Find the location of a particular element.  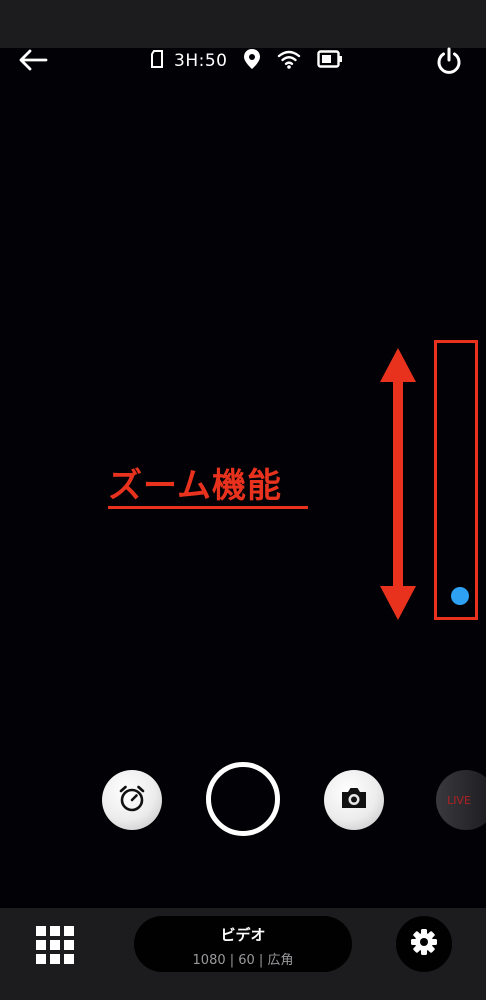

grid-menu-icon is located at coordinates (55, 945).